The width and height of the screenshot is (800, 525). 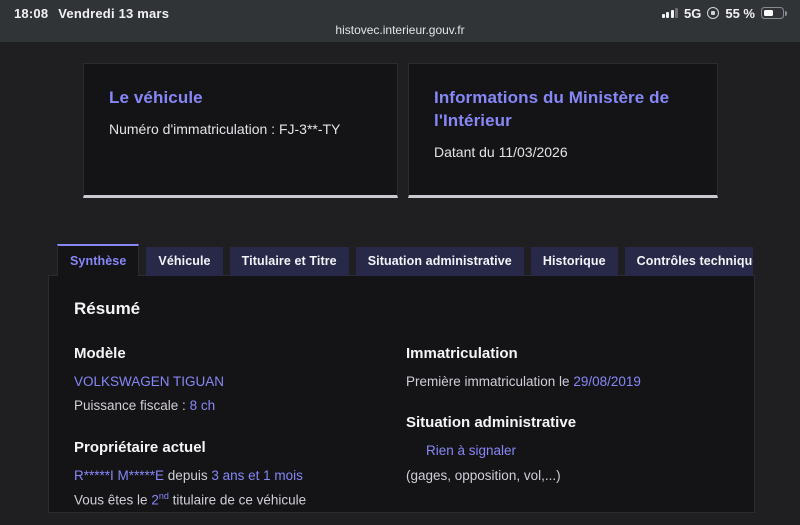 I want to click on admin-status-note: (gages, opposition, vol,...), so click(x=483, y=475).